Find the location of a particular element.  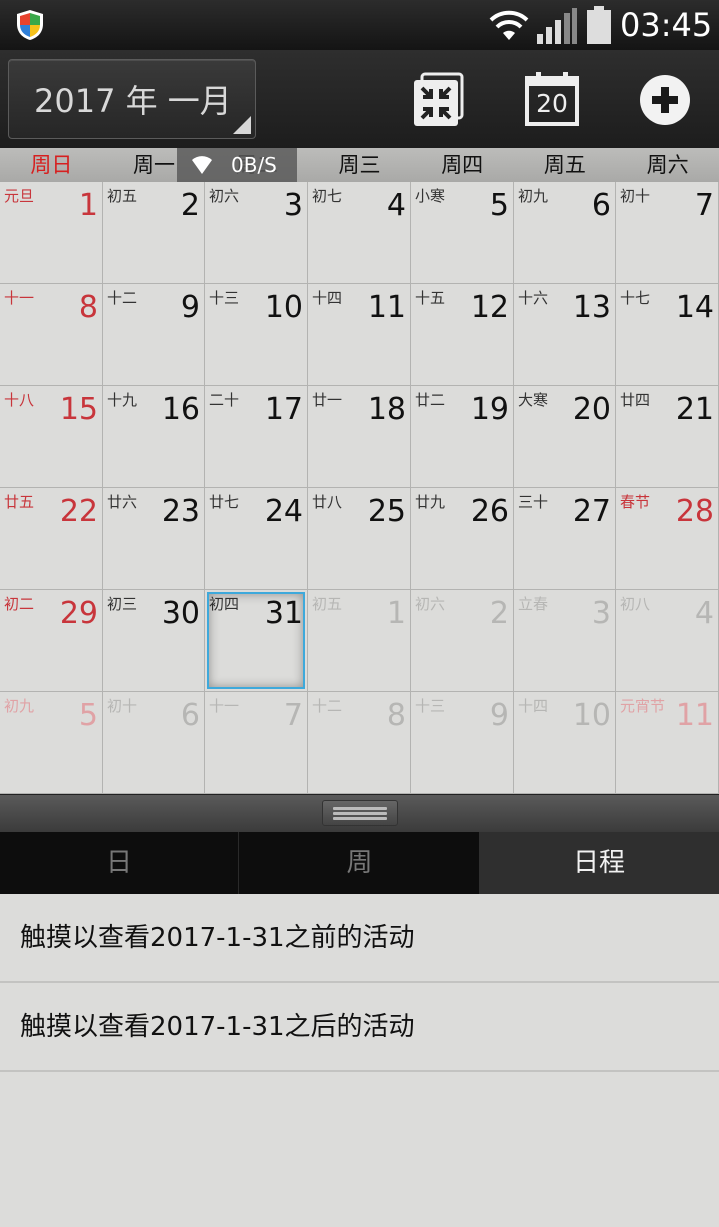

day-number: 23 is located at coordinates (180, 511).